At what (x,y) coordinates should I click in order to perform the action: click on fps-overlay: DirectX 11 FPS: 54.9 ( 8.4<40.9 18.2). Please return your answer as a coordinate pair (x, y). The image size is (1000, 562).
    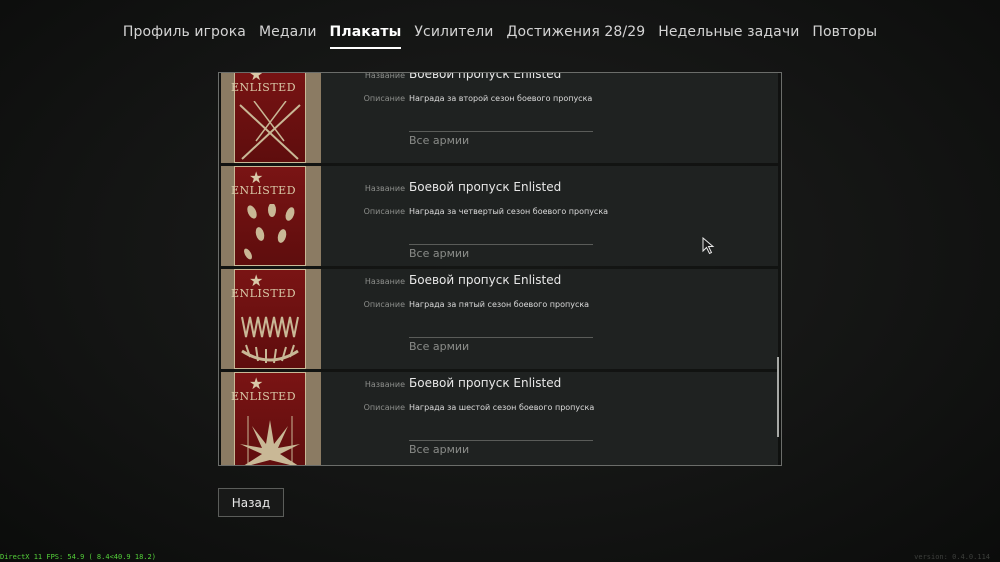
    Looking at the image, I should click on (78, 557).